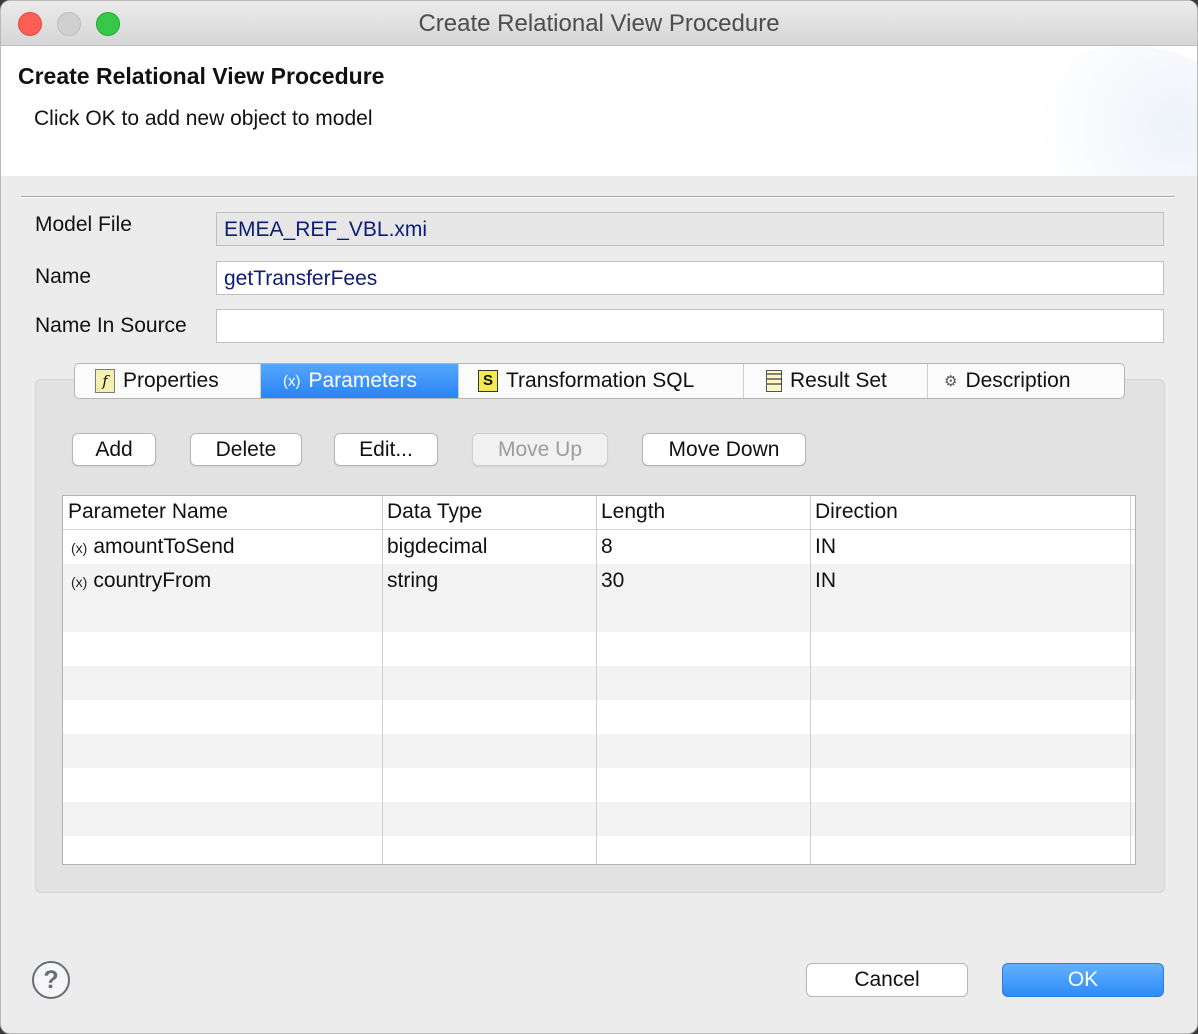 The width and height of the screenshot is (1198, 1034). Describe the element at coordinates (363, 380) in the screenshot. I see `tab-label: Parameters` at that location.